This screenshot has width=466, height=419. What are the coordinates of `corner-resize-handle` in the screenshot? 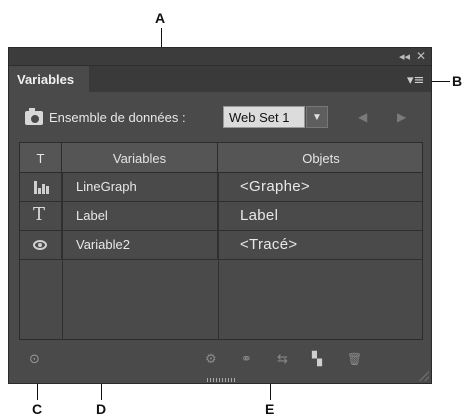 It's located at (424, 376).